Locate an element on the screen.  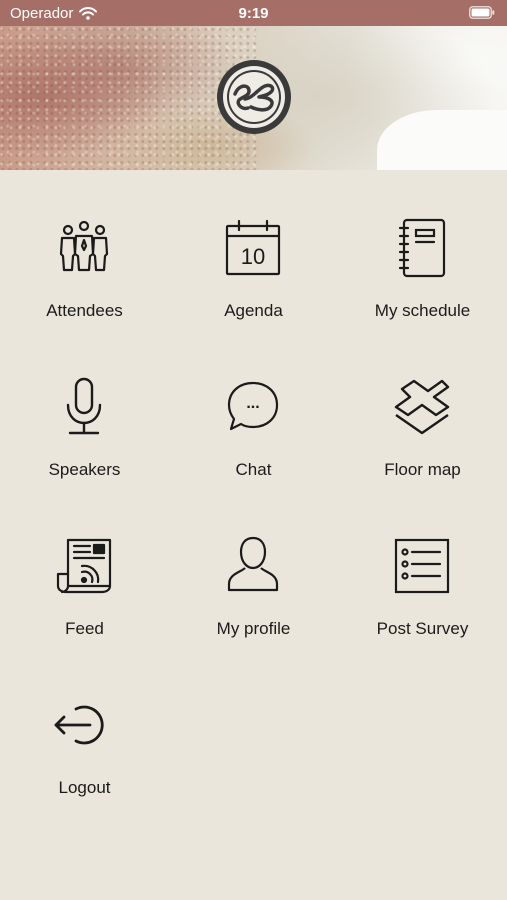
layers-icon is located at coordinates (422, 407).